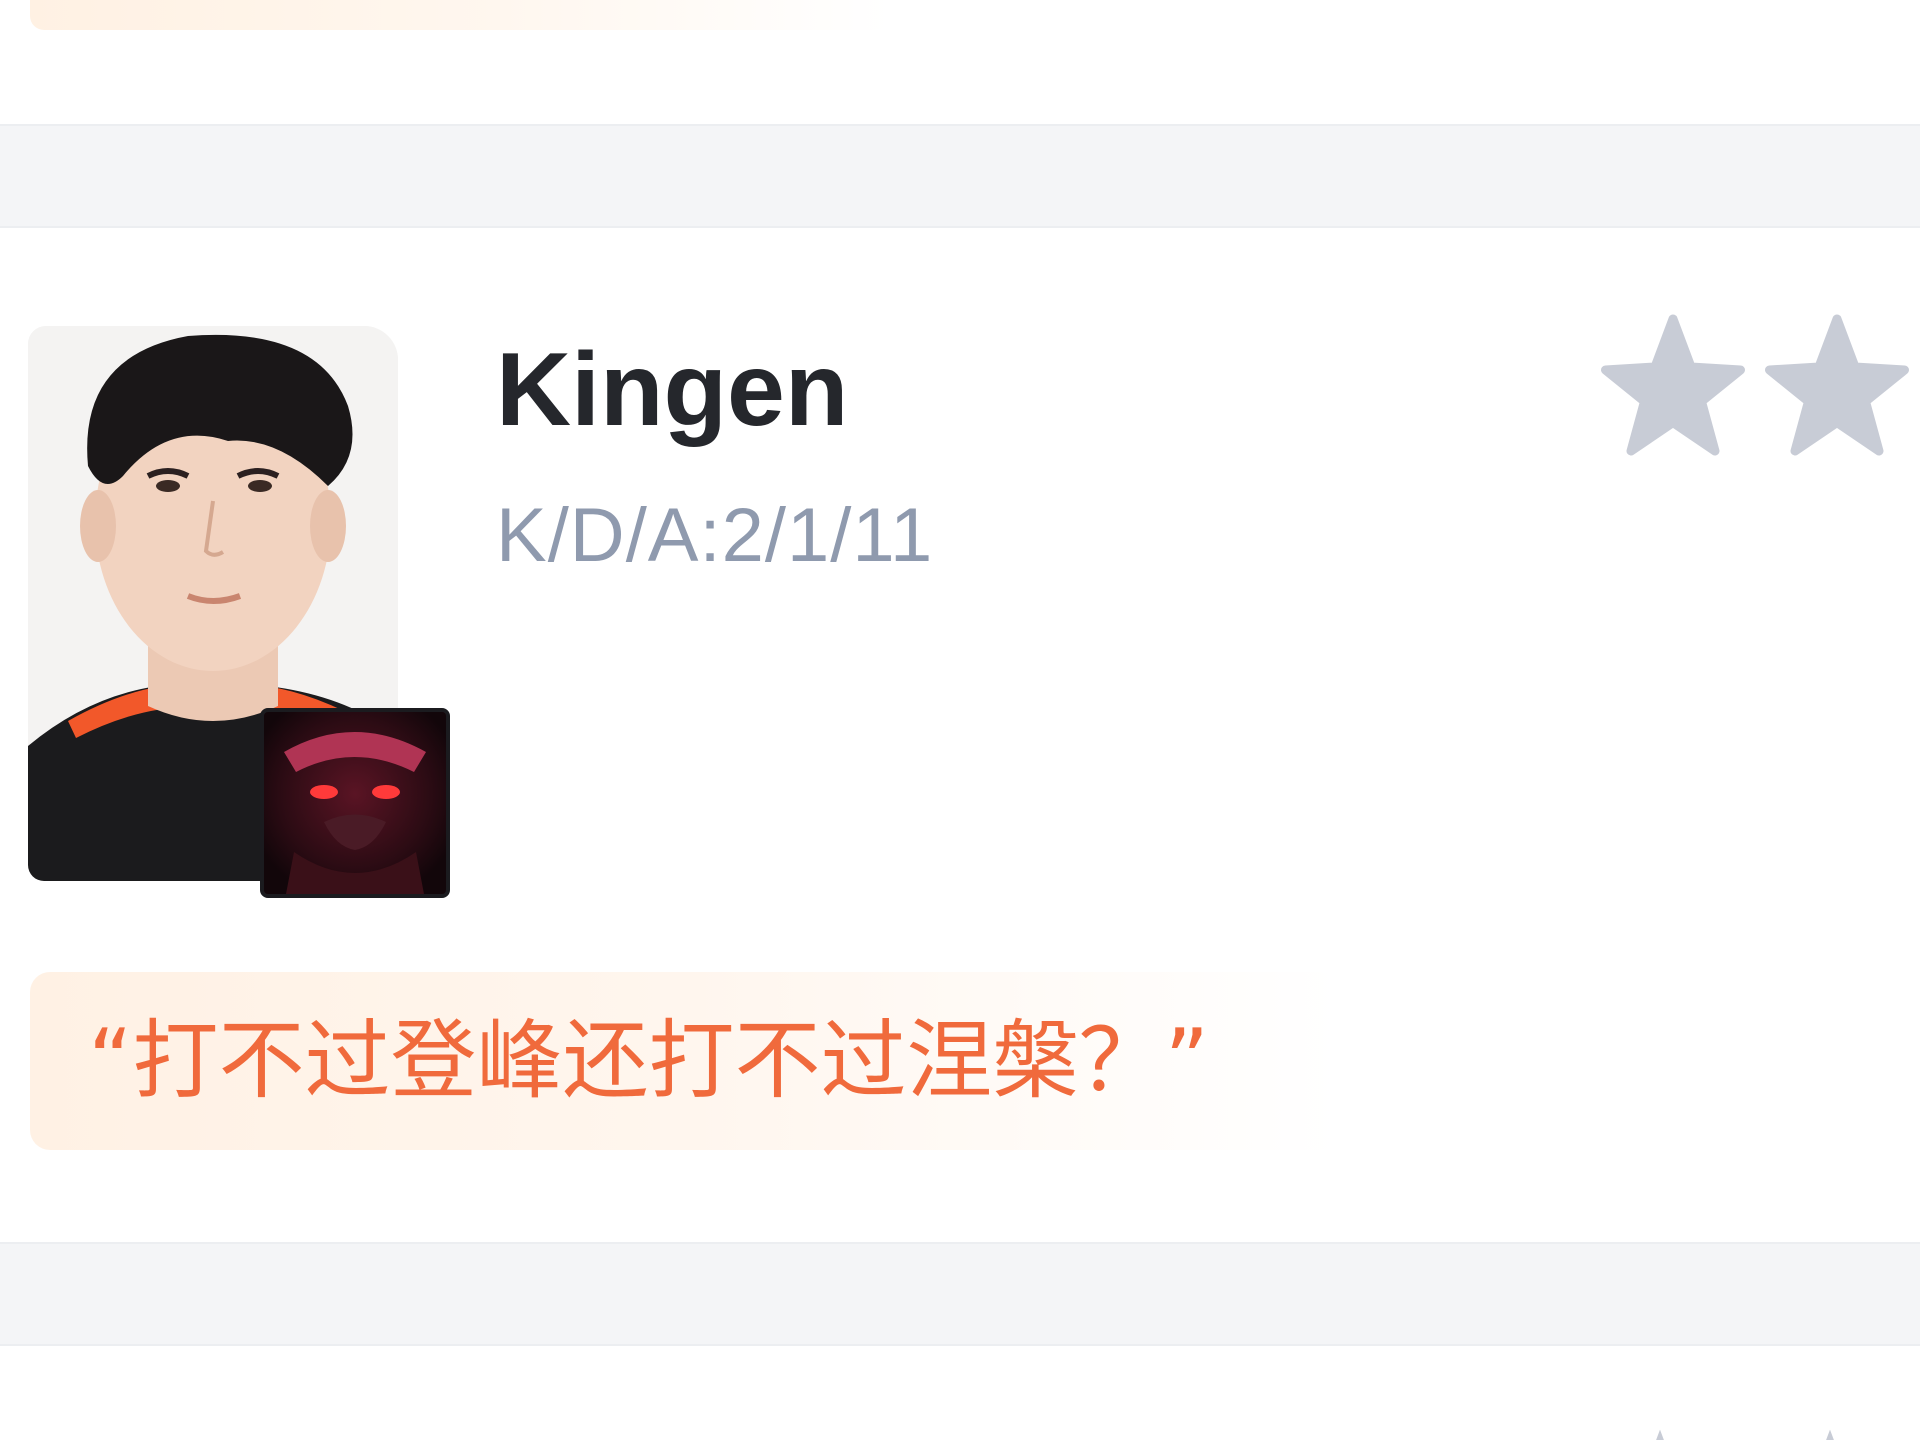 The image size is (1920, 1440). What do you see at coordinates (960, 1393) in the screenshot?
I see `next-player-card` at bounding box center [960, 1393].